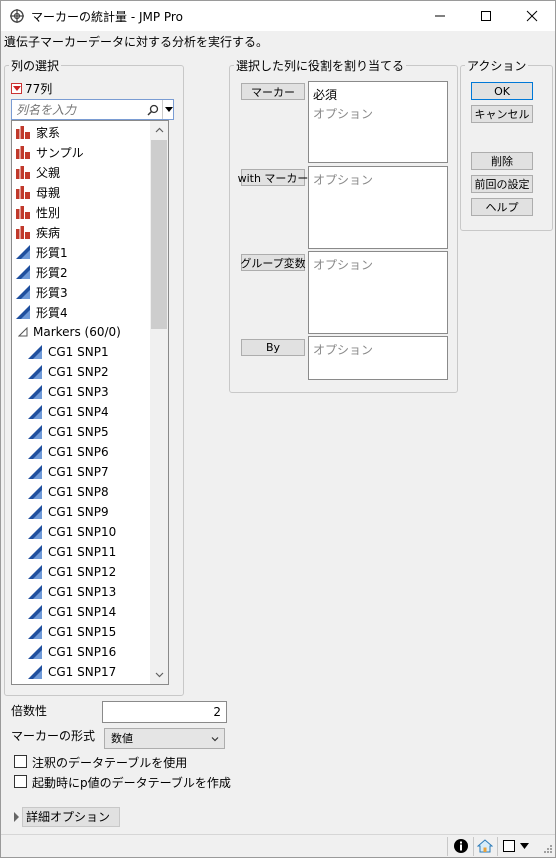 This screenshot has height=858, width=556. What do you see at coordinates (71, 532) in the screenshot?
I see `column-list-item: CG1 SNP10` at bounding box center [71, 532].